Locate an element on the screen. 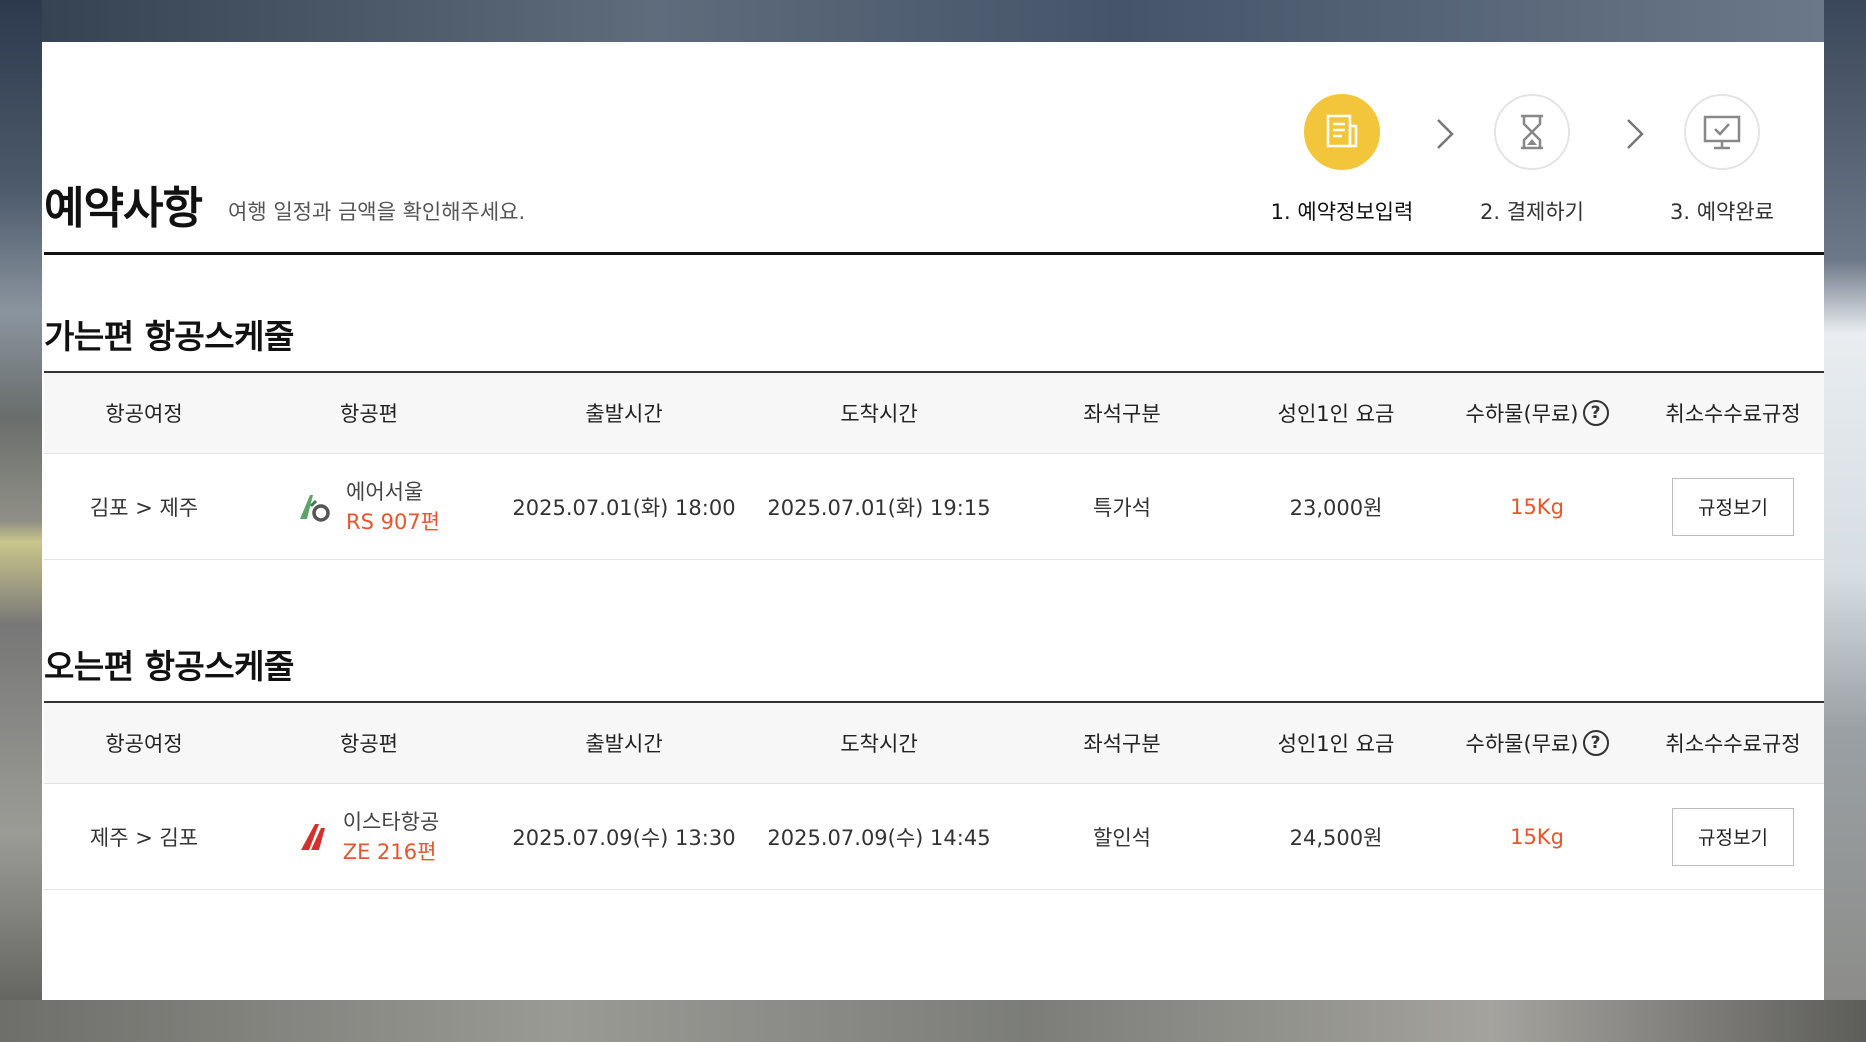 This screenshot has height=1042, width=1866. progress-steps: 1. 예약정보입력 2. 결제하기 3. 예약완료 is located at coordinates (1532, 159).